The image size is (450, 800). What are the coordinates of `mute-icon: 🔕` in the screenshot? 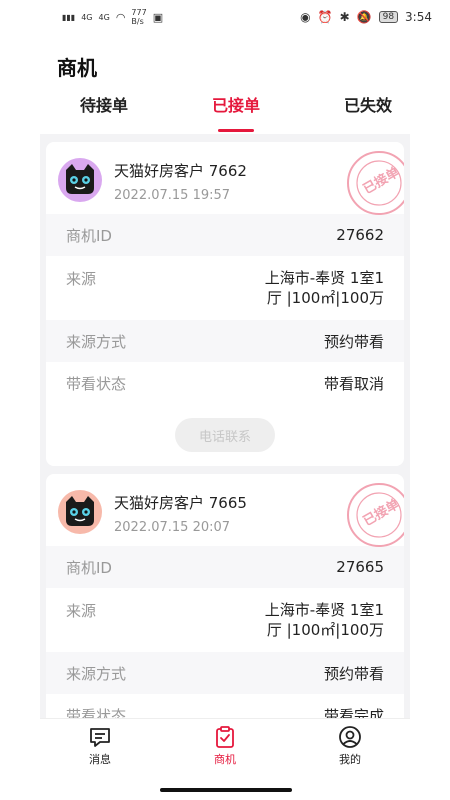 It's located at (364, 17).